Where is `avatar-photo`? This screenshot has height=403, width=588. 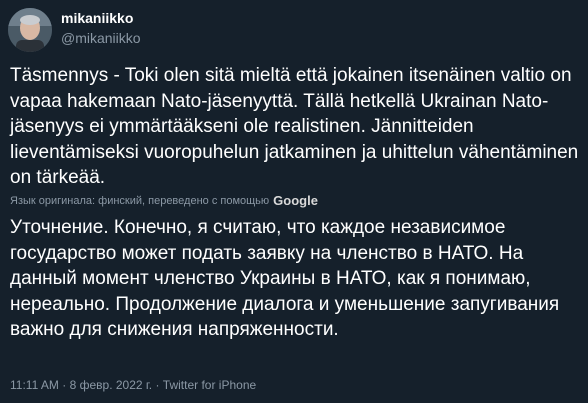
avatar-photo is located at coordinates (30, 30).